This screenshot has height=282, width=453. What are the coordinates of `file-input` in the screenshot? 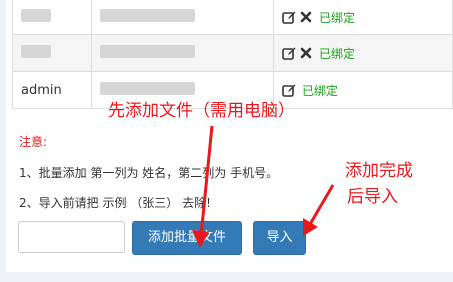 It's located at (71, 237).